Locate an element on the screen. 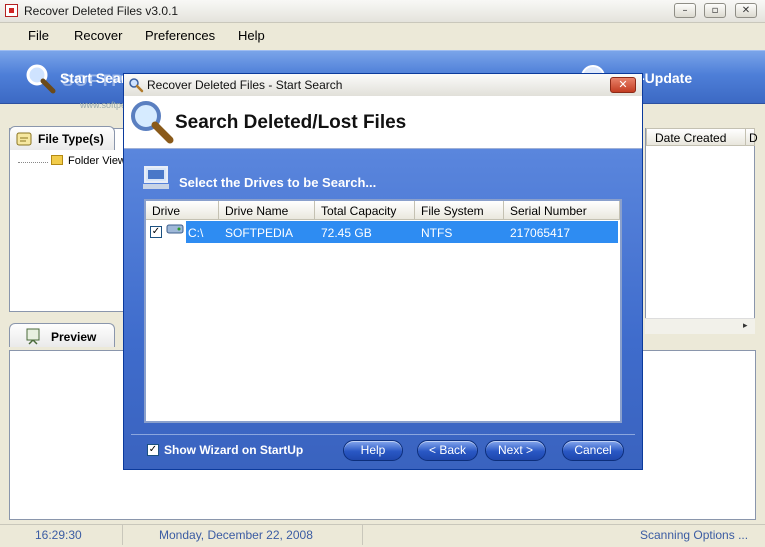 This screenshot has width=765, height=547. drive-checkbox: ✓ is located at coordinates (156, 232).